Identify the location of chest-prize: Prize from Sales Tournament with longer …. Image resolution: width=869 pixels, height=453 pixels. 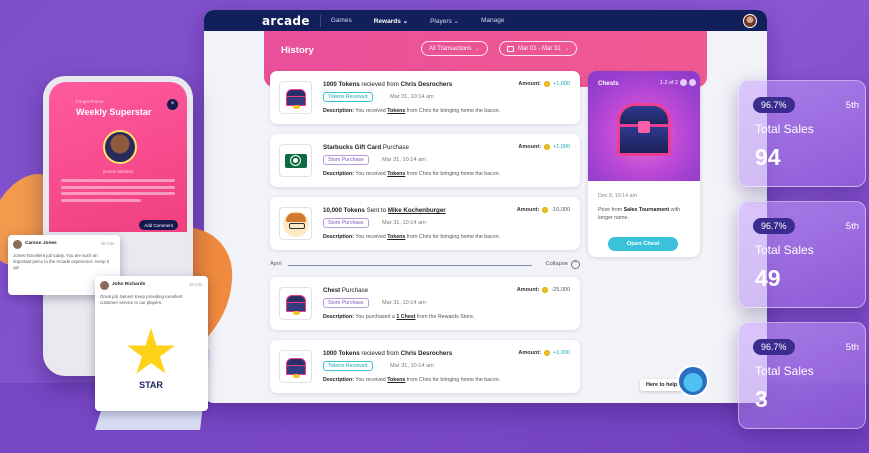
(639, 214).